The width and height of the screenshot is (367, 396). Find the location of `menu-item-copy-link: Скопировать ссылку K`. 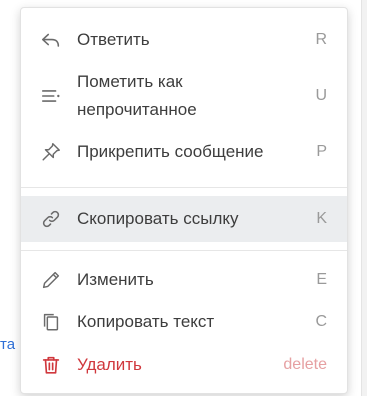

menu-item-copy-link: Скопировать ссылку K is located at coordinates (184, 219).